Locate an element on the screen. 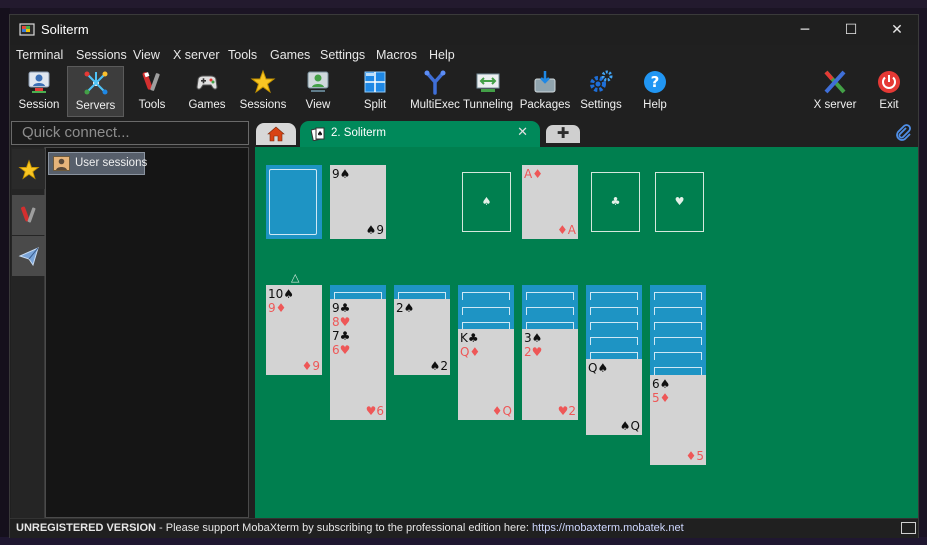  stock-pile is located at coordinates (294, 202).